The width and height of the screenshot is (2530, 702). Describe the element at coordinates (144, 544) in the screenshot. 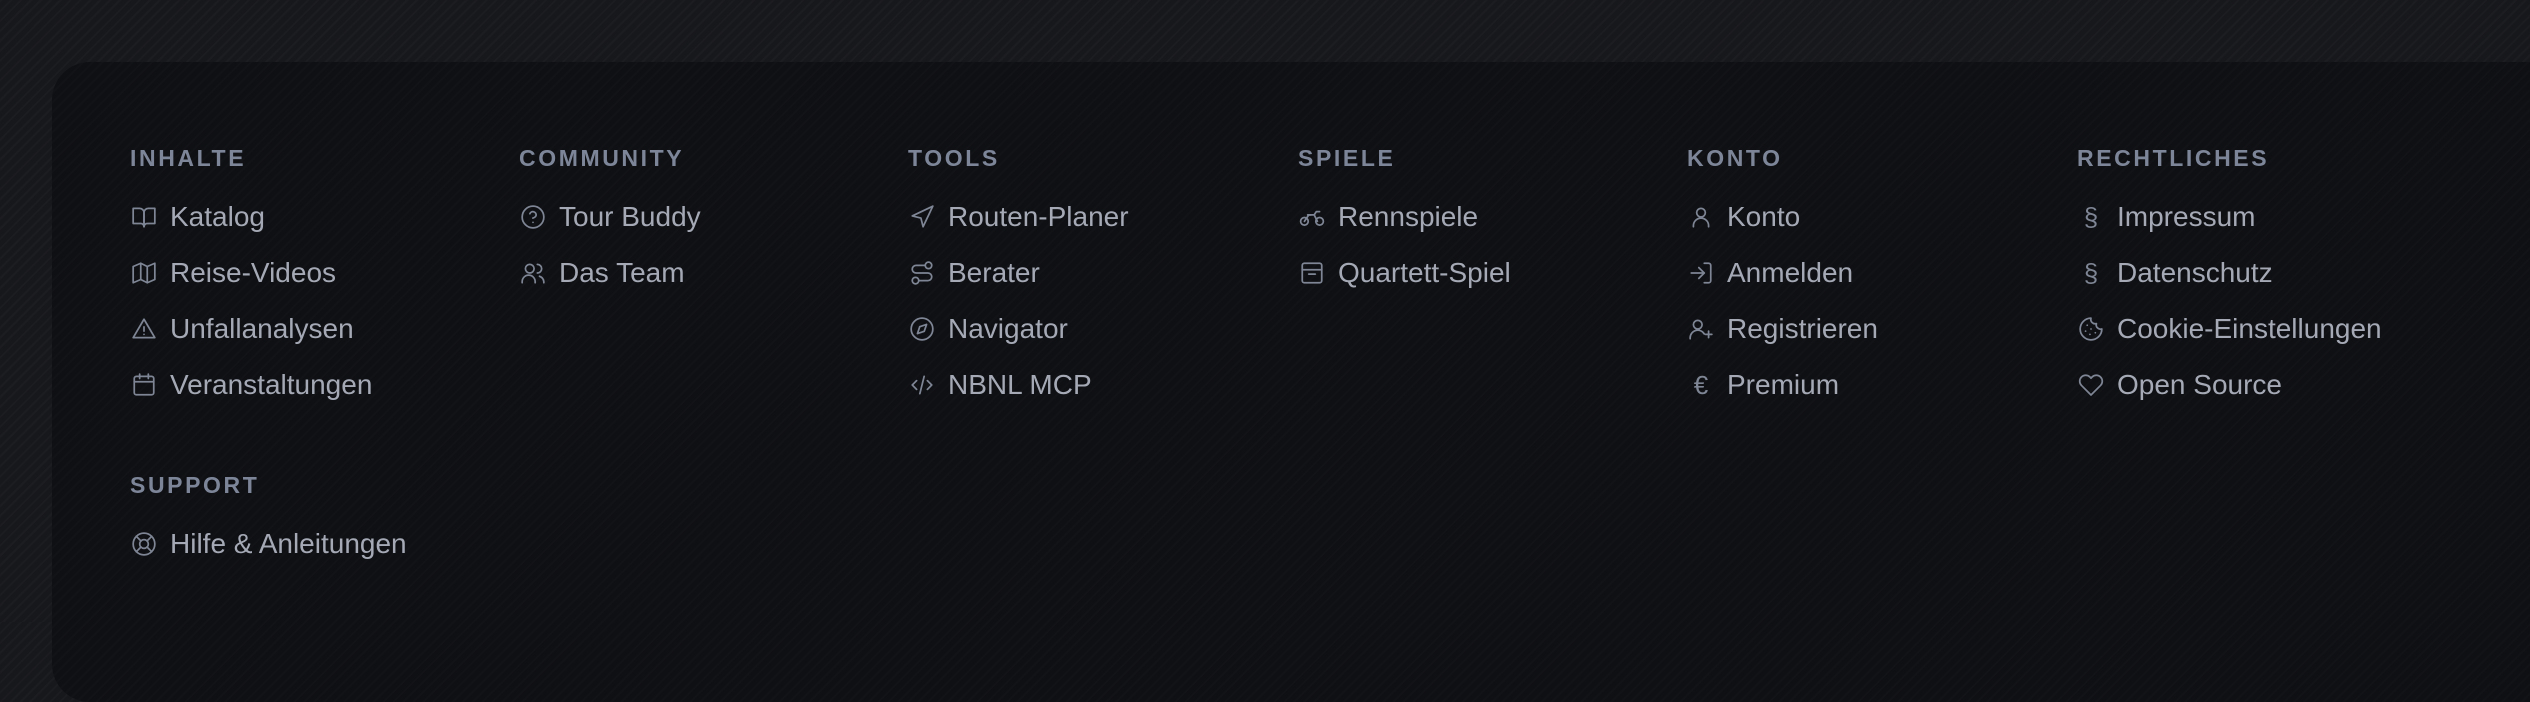

I see `life-buoy-icon` at that location.